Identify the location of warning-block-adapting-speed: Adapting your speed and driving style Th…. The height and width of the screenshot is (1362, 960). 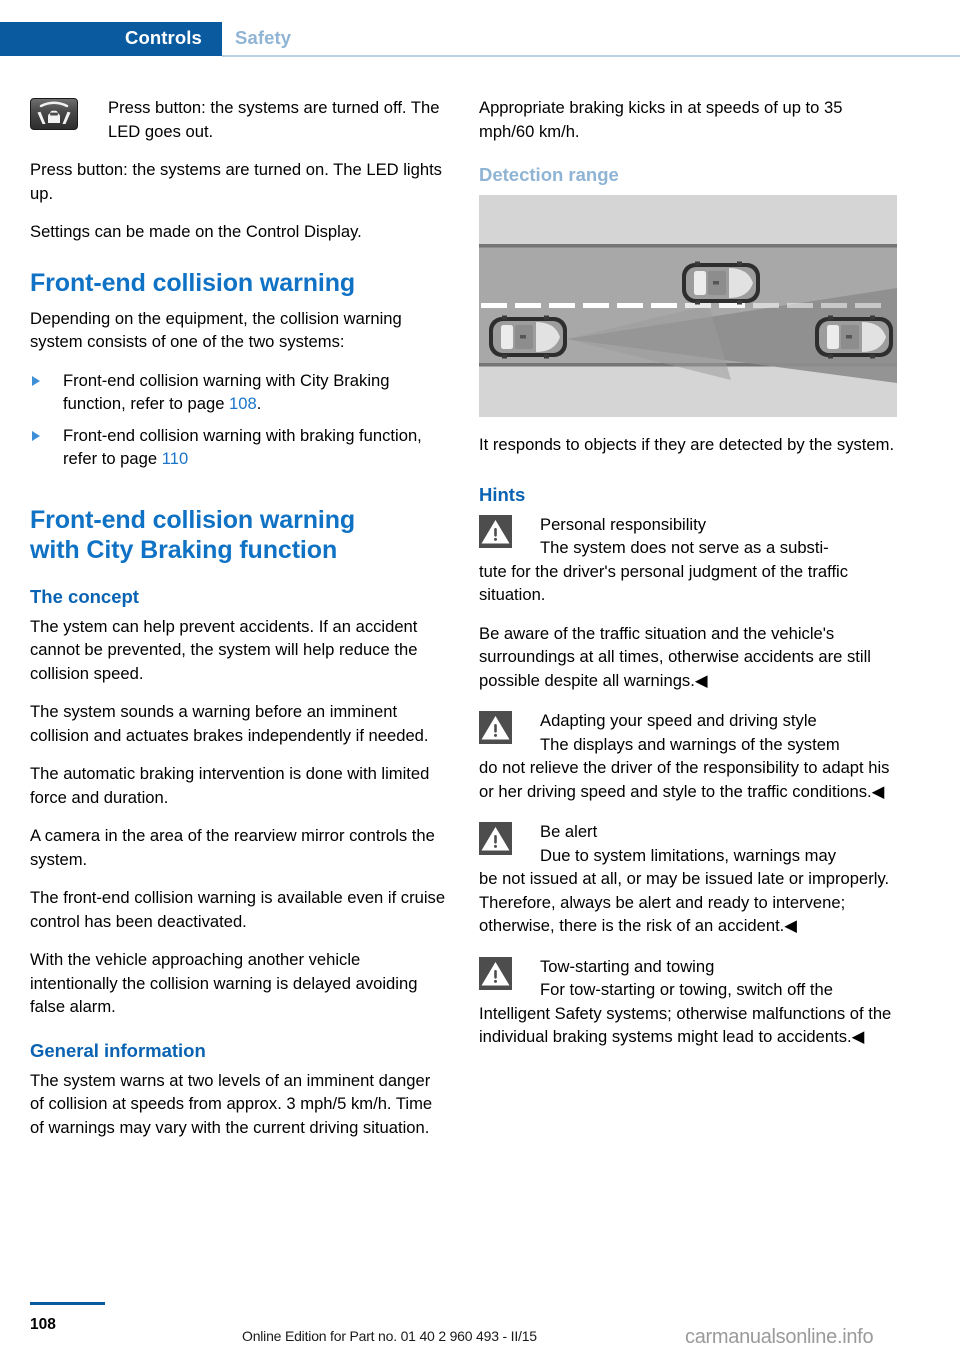
(688, 756).